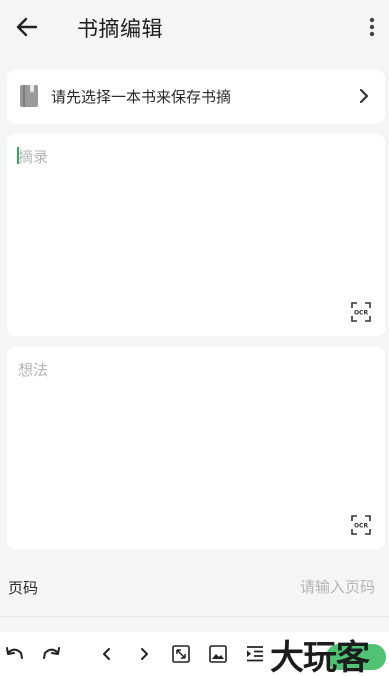 This screenshot has width=389, height=676. I want to click on watermark-logo: 大玩客, so click(329, 653).